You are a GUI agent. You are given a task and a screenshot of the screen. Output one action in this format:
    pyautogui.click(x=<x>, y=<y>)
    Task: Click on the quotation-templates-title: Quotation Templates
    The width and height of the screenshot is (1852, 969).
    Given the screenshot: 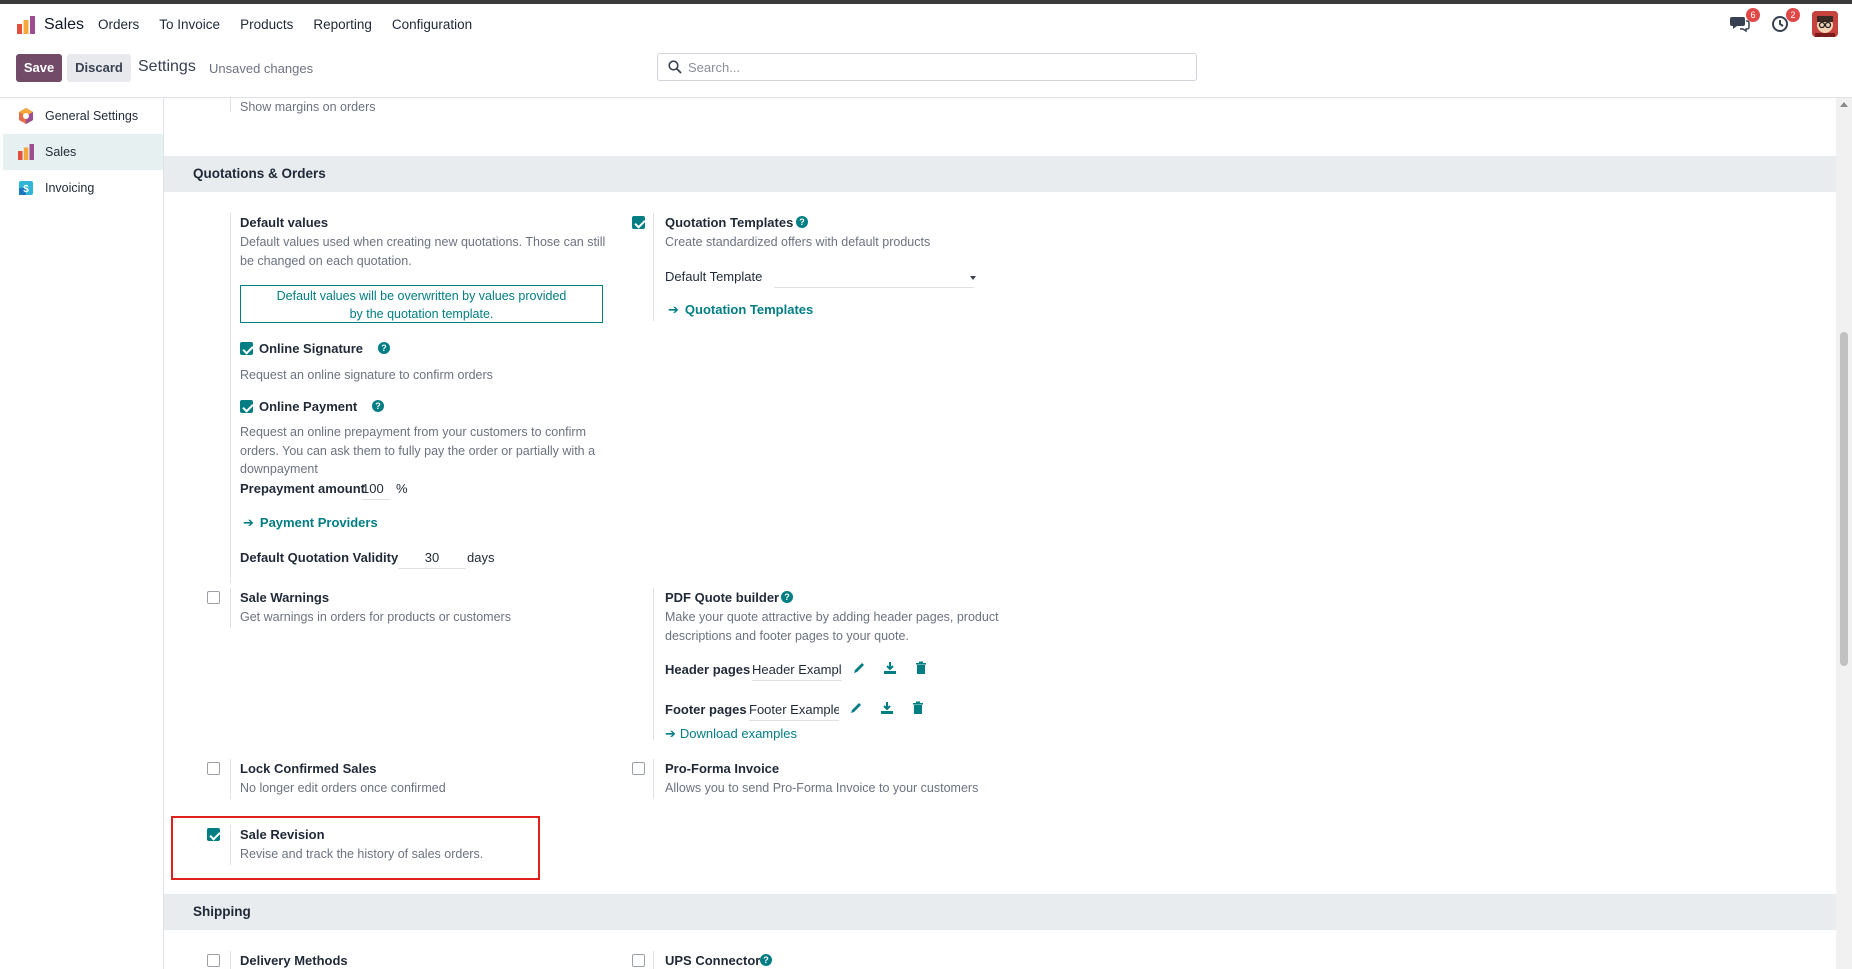 What is the action you would take?
    pyautogui.click(x=729, y=222)
    